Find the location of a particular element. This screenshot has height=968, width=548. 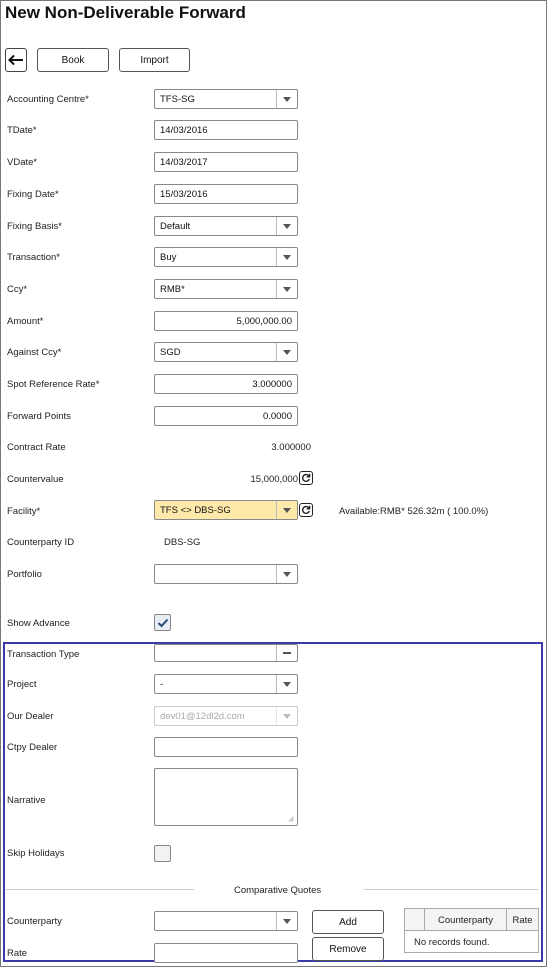

quotes-table-empty-message: No records found. is located at coordinates (452, 942).